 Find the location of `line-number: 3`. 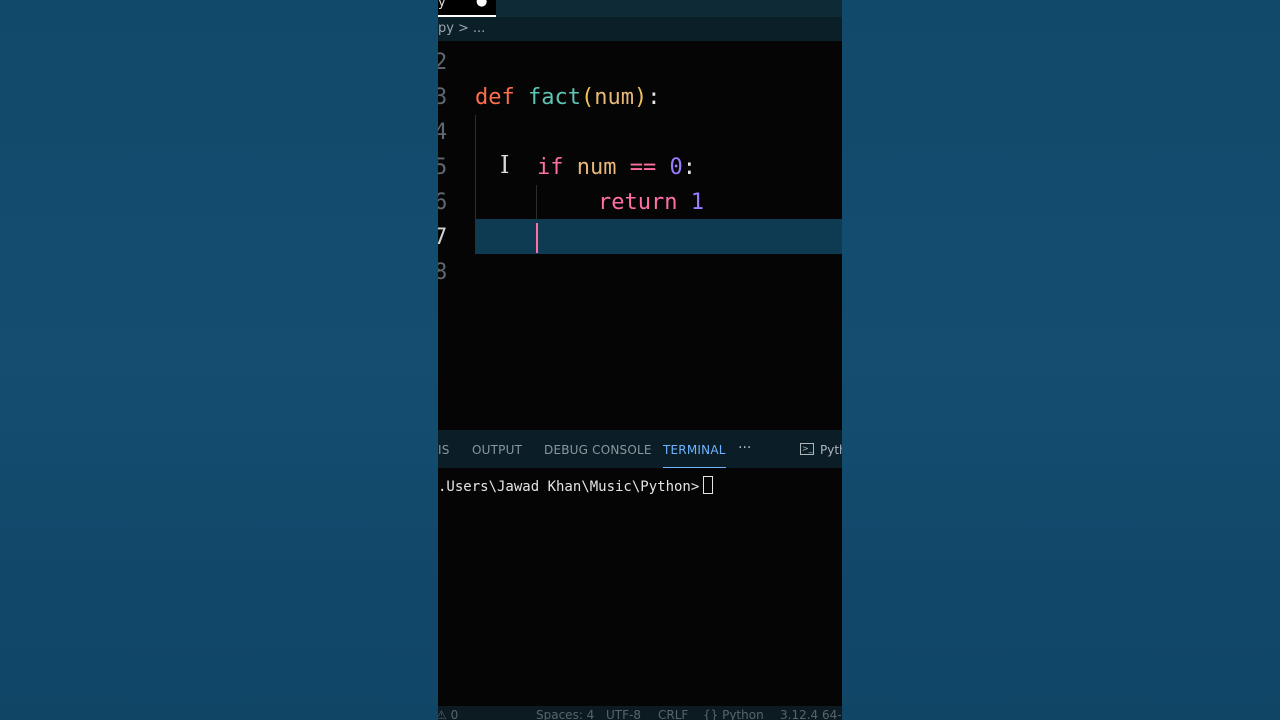

line-number: 3 is located at coordinates (443, 97).